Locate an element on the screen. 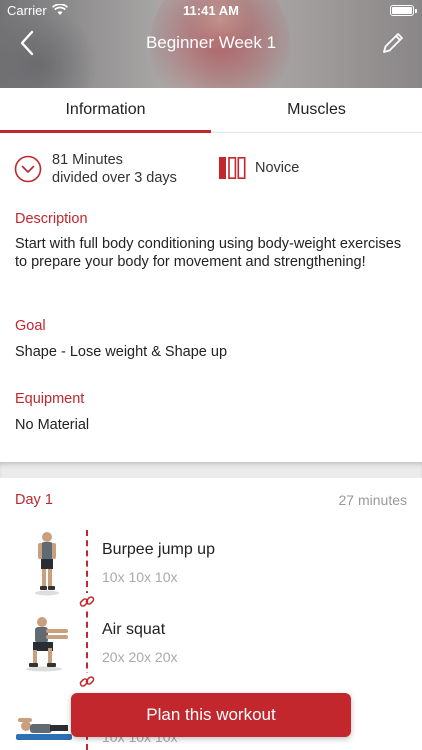 The width and height of the screenshot is (422, 750). description-heading: Description is located at coordinates (51, 219).